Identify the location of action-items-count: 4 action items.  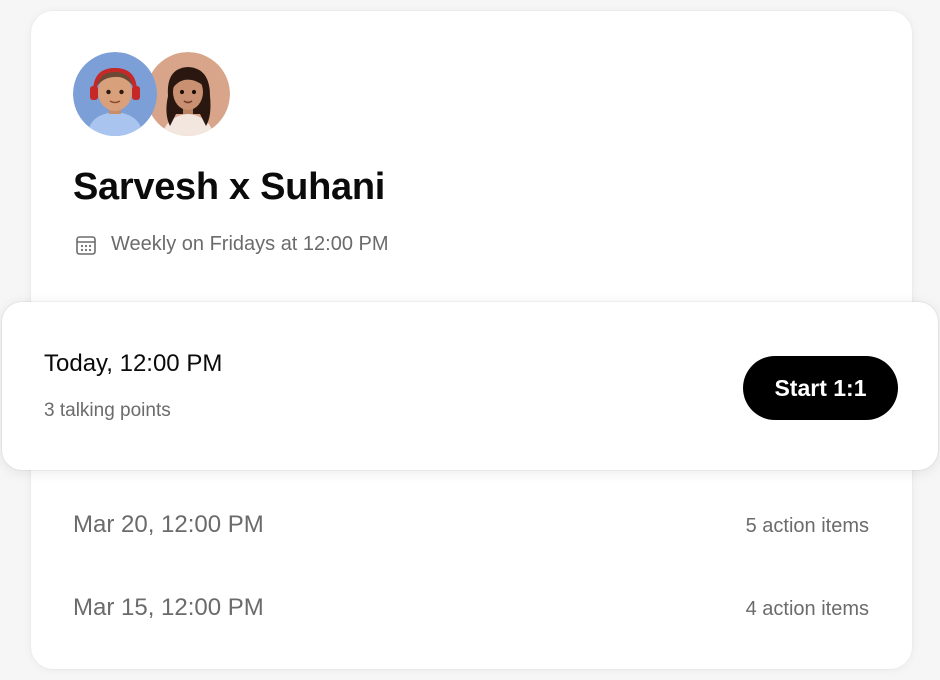
(807, 609).